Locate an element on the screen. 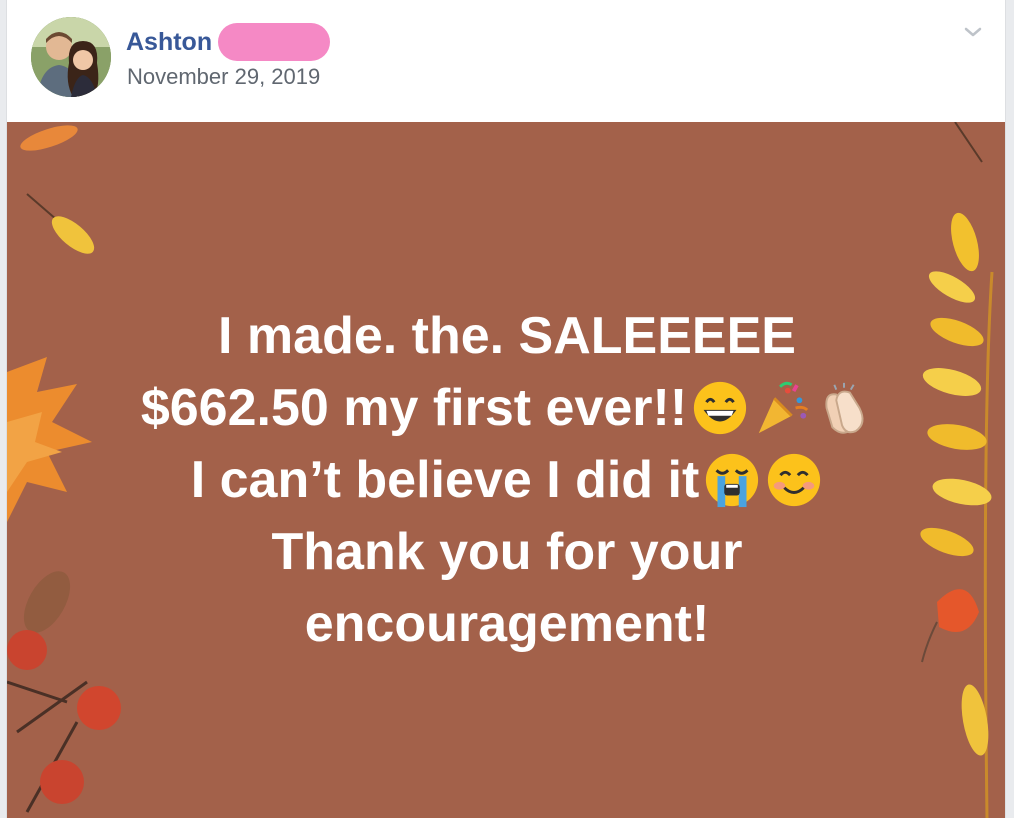 Image resolution: width=1014 pixels, height=818 pixels. message-line-1: I made. the. SALEEEEE is located at coordinates (507, 336).